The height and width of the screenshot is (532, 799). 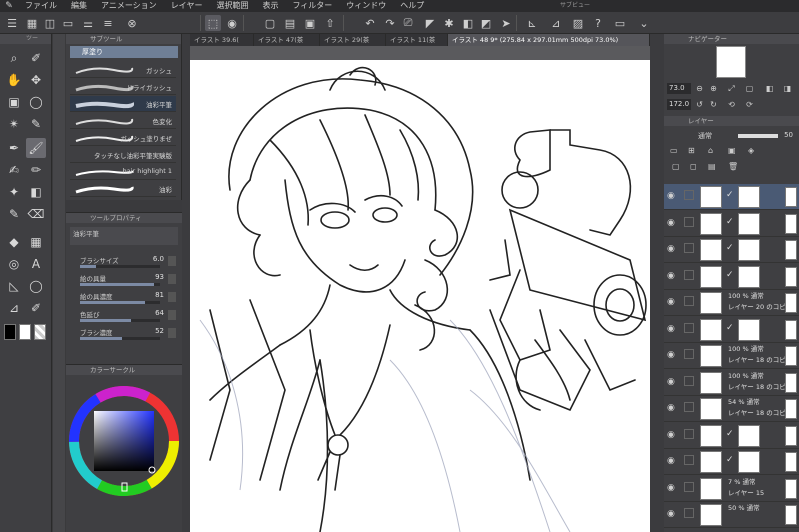 What do you see at coordinates (691, 150) in the screenshot?
I see `ref-icon: ⊞` at bounding box center [691, 150].